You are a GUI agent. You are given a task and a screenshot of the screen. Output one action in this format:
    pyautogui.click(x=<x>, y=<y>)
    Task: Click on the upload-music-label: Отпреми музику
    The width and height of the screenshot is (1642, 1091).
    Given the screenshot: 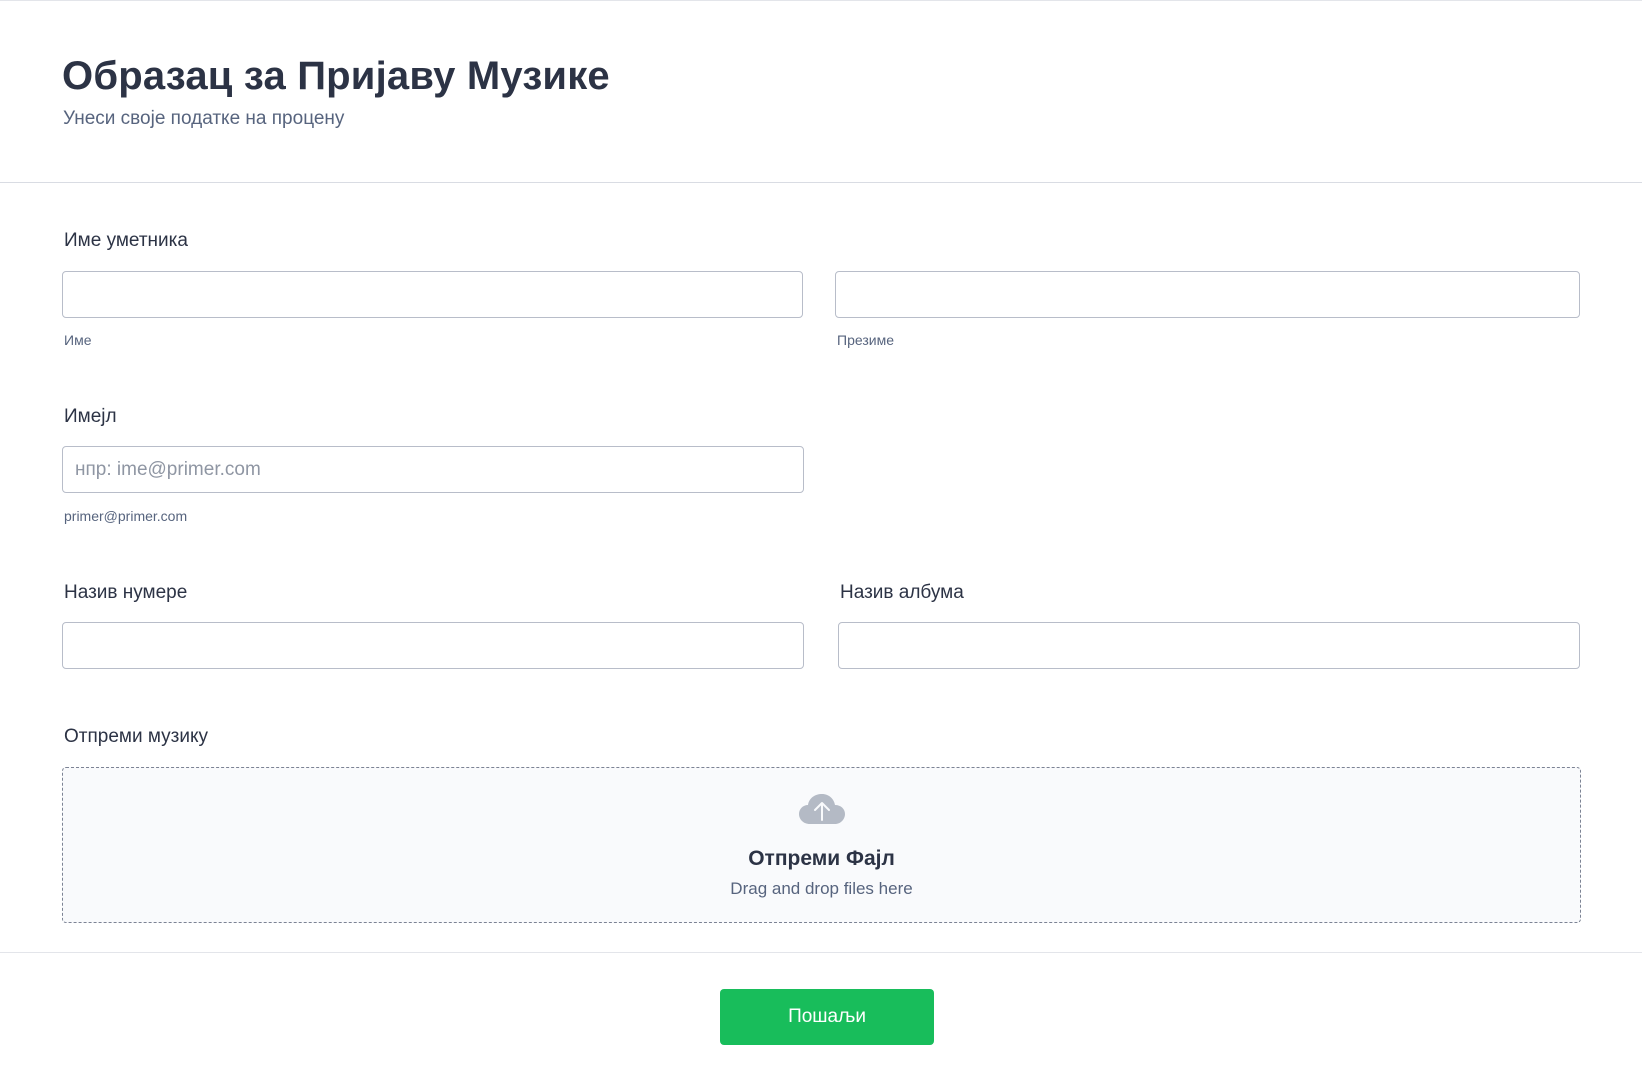 What is the action you would take?
    pyautogui.click(x=136, y=736)
    